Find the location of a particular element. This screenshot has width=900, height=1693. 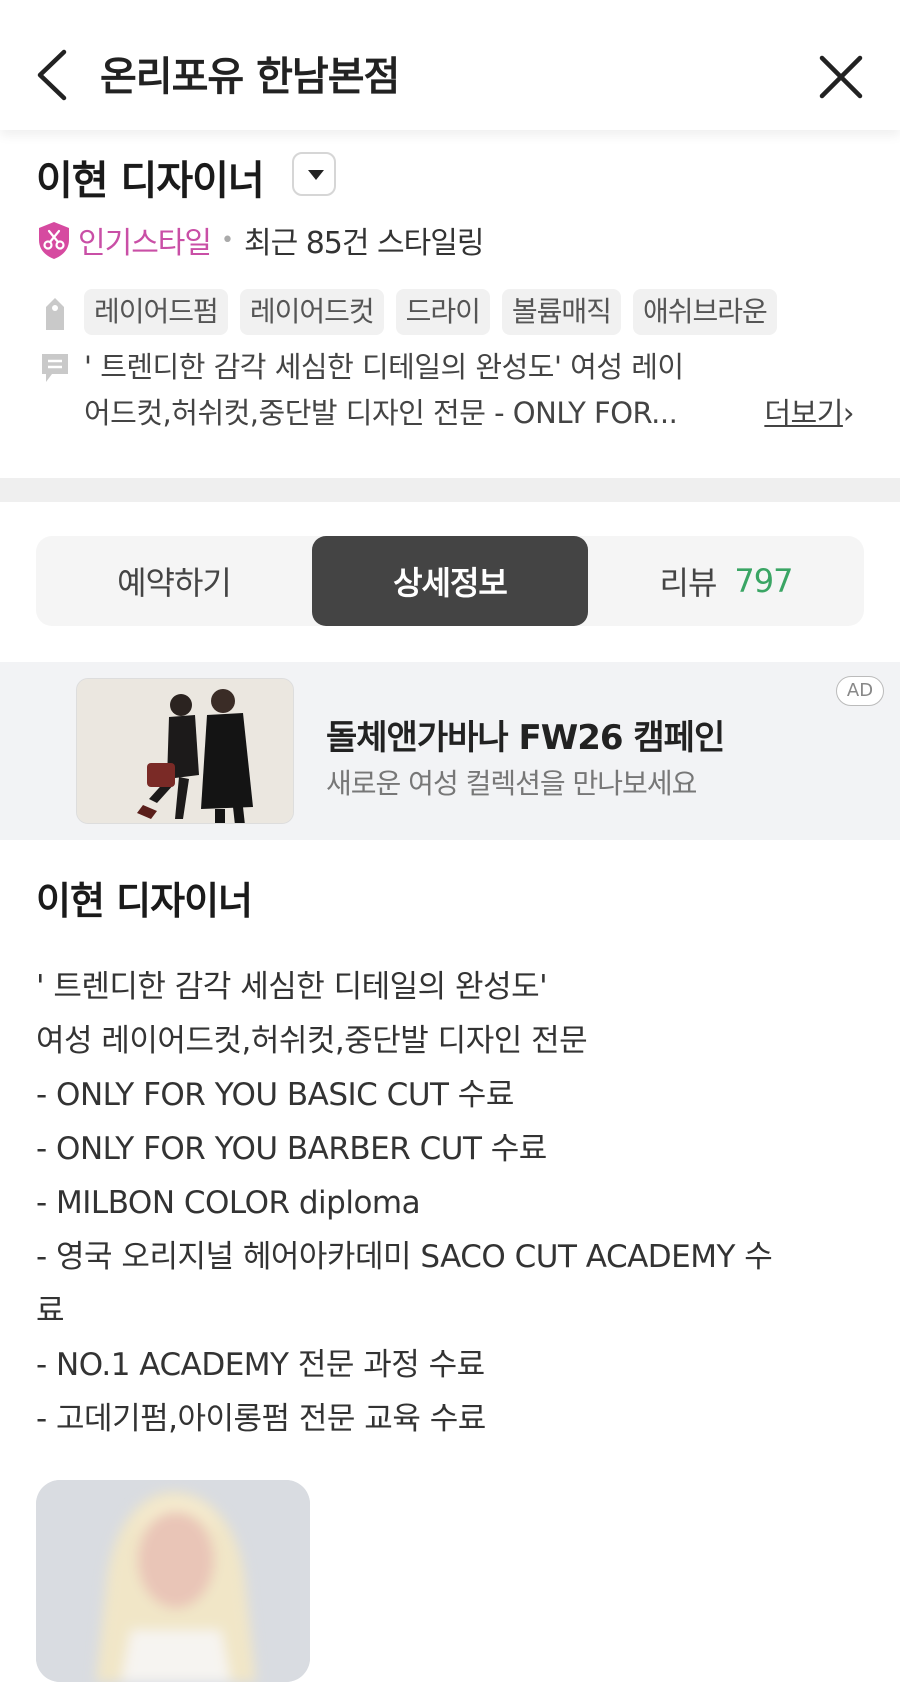

recent-styling-count: 최근 85건 스타일링 is located at coordinates (363, 243).